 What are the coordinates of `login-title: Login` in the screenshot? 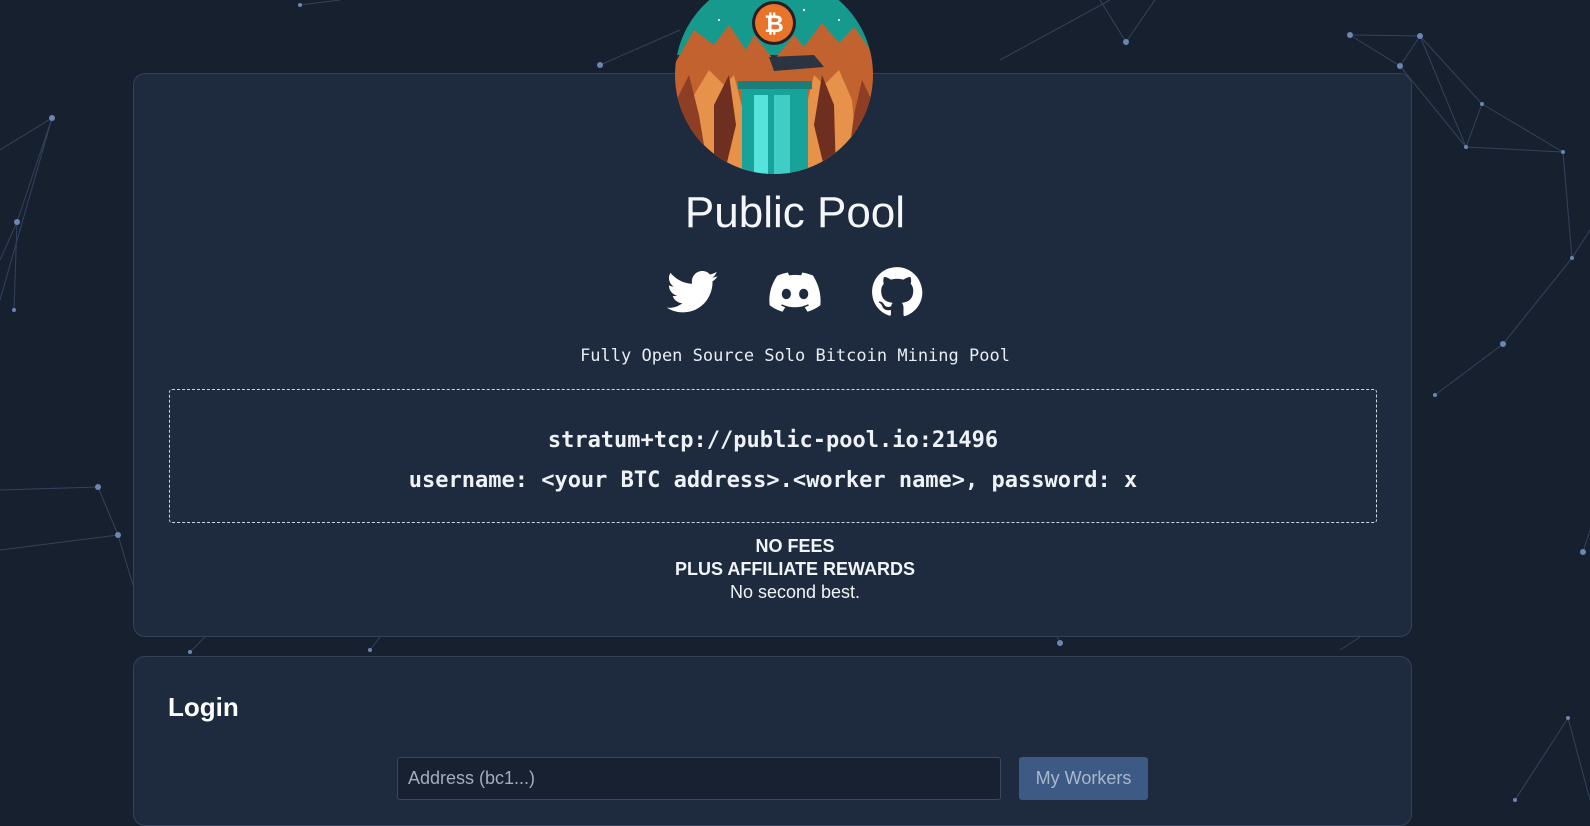 It's located at (203, 707).